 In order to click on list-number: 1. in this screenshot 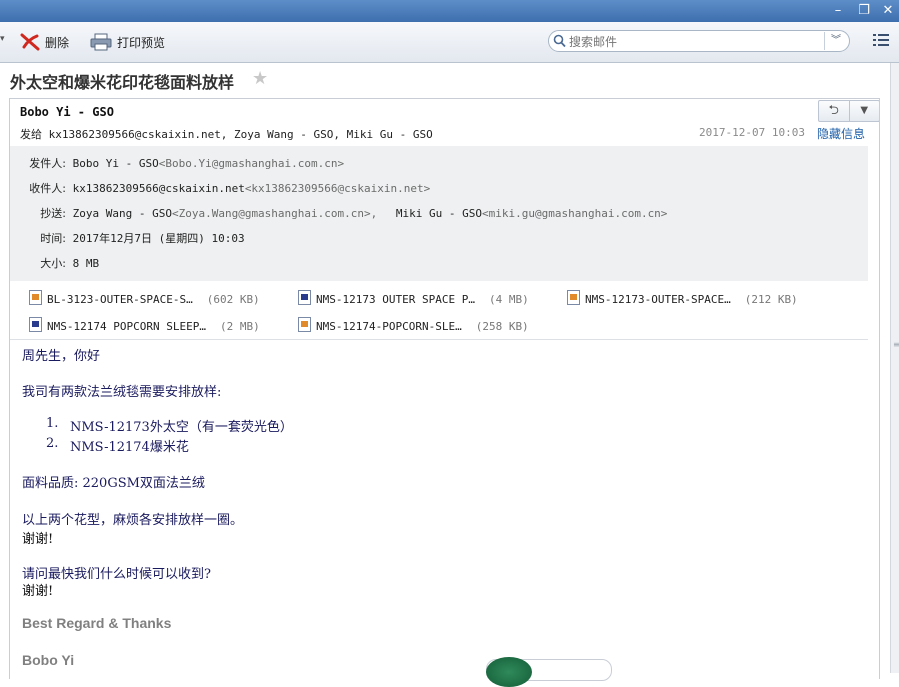, I will do `click(52, 423)`.